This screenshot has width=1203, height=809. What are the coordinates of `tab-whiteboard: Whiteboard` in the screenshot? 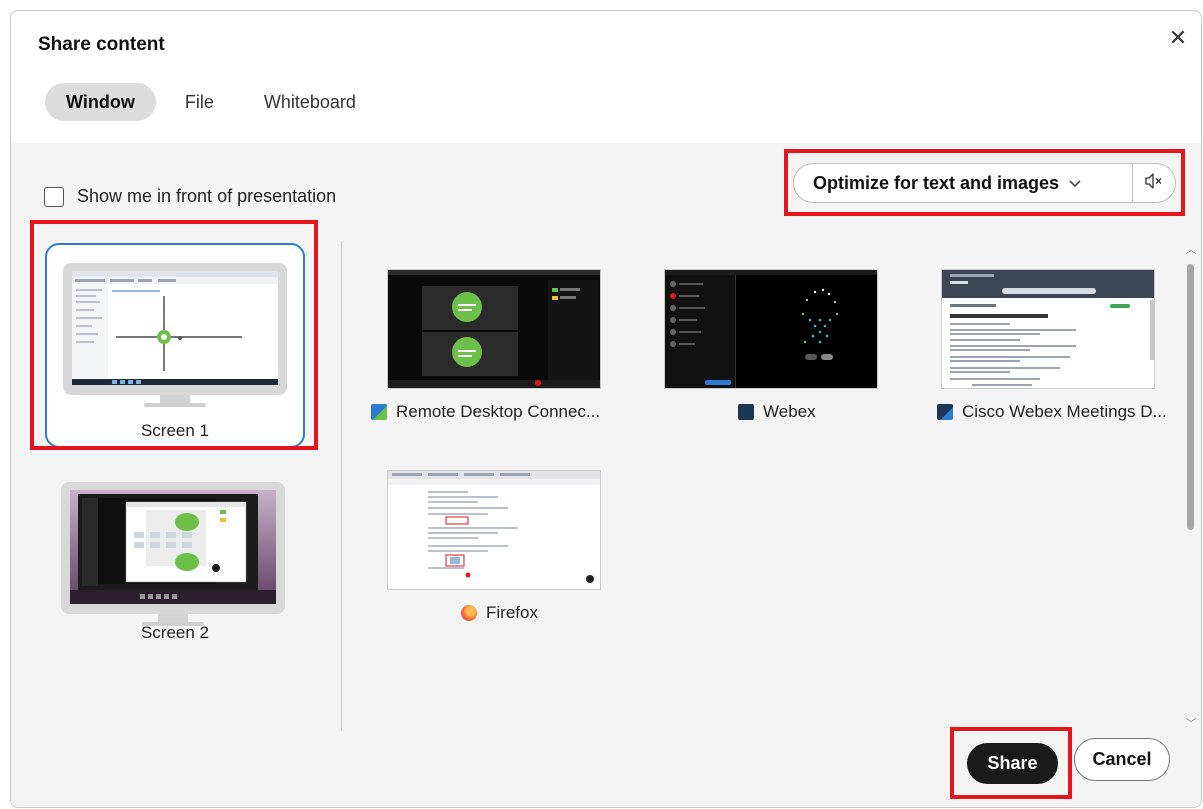 It's located at (310, 102).